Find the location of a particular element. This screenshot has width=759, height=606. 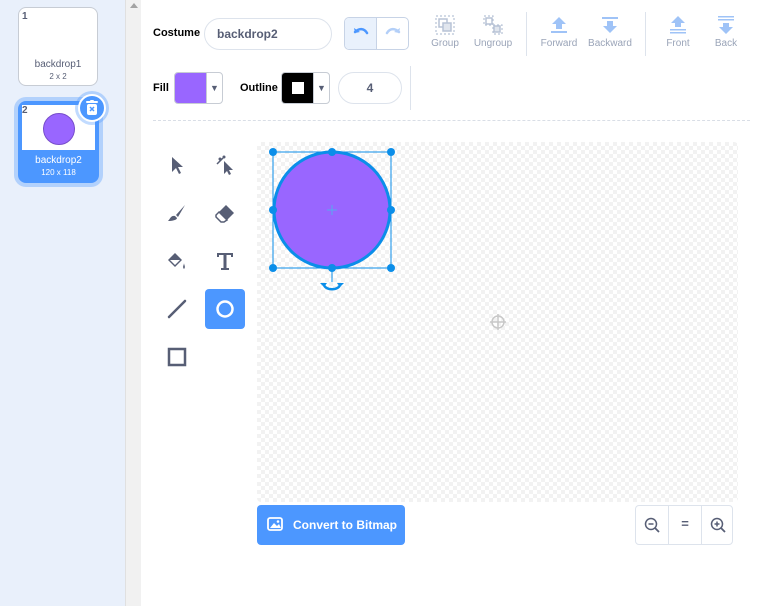

circle-tool-button is located at coordinates (225, 309).